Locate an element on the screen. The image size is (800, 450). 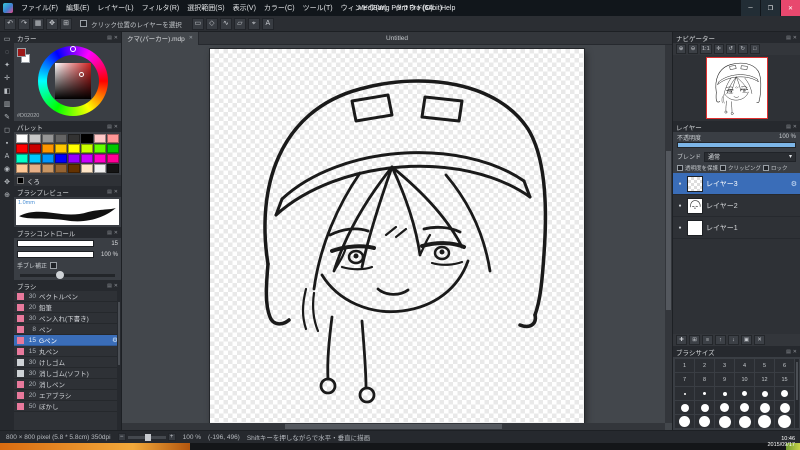
undo-icon: ↶ is located at coordinates (10, 23).